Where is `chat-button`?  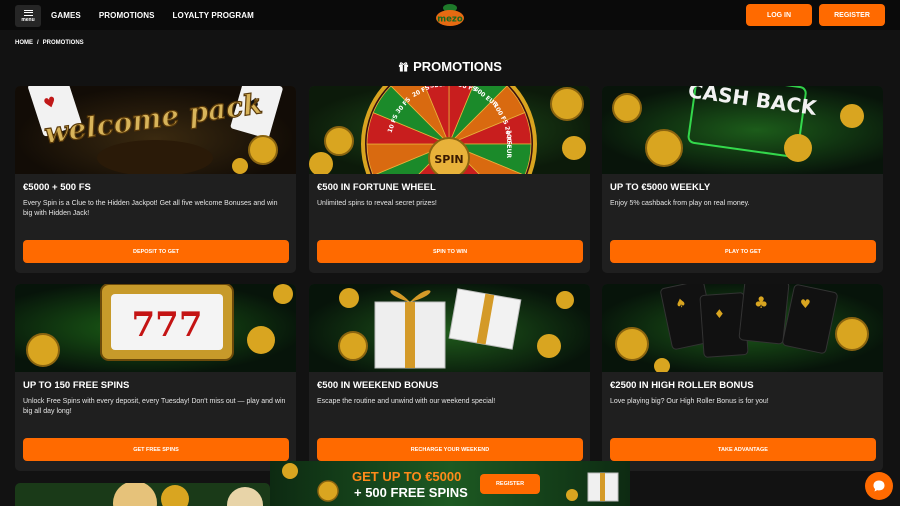 chat-button is located at coordinates (879, 486).